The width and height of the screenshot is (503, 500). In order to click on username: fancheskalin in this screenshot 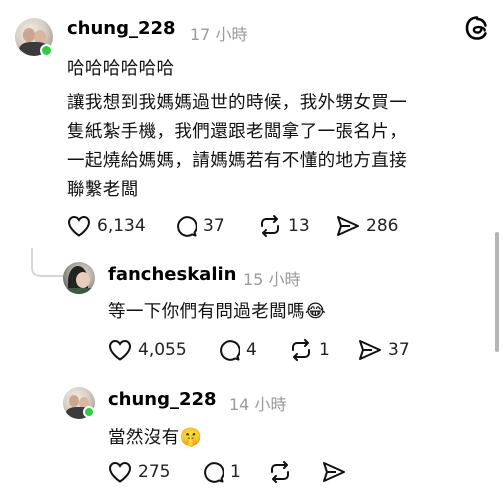, I will do `click(172, 274)`.